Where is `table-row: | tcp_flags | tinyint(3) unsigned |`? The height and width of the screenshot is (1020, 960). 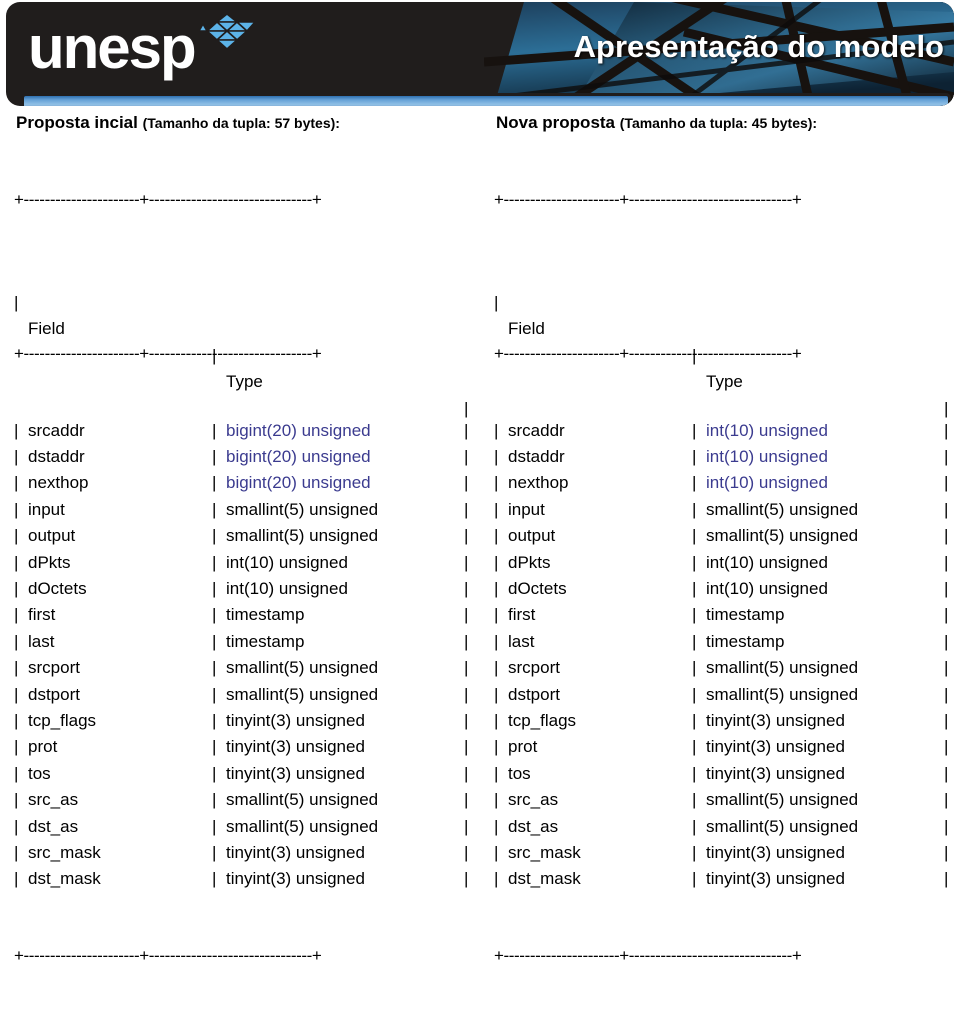 table-row: | tcp_flags | tinyint(3) unsigned | is located at coordinates (247, 721).